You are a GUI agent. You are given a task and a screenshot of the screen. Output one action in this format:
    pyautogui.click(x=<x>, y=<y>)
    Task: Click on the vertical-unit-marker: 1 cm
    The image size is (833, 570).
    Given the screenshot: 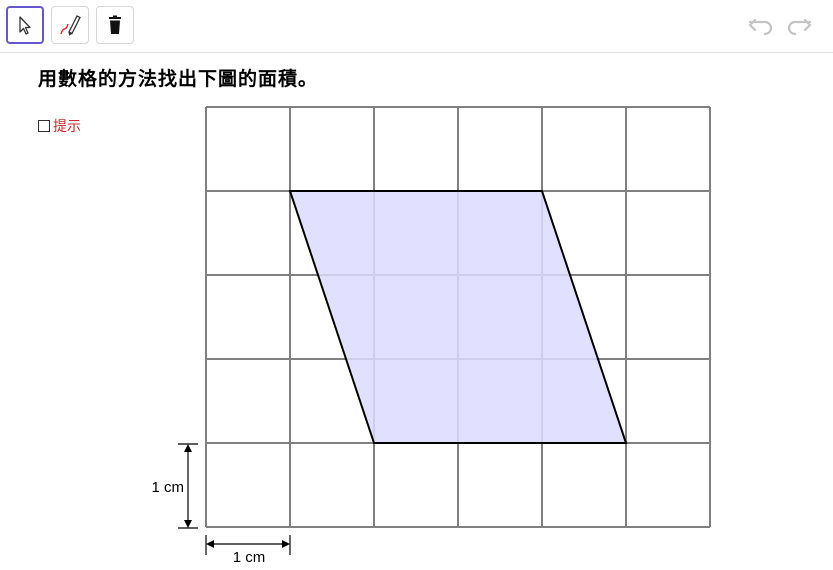 What is the action you would take?
    pyautogui.click(x=174, y=486)
    